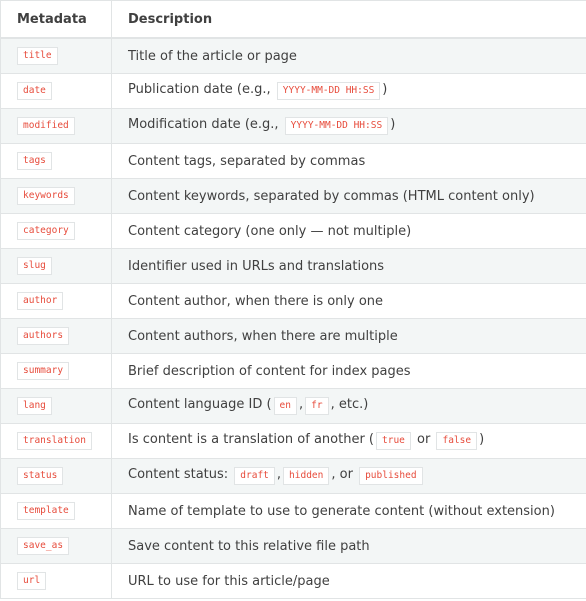 Image resolution: width=586 pixels, height=601 pixels. I want to click on table-row: url URL to use for this article/page, so click(293, 581).